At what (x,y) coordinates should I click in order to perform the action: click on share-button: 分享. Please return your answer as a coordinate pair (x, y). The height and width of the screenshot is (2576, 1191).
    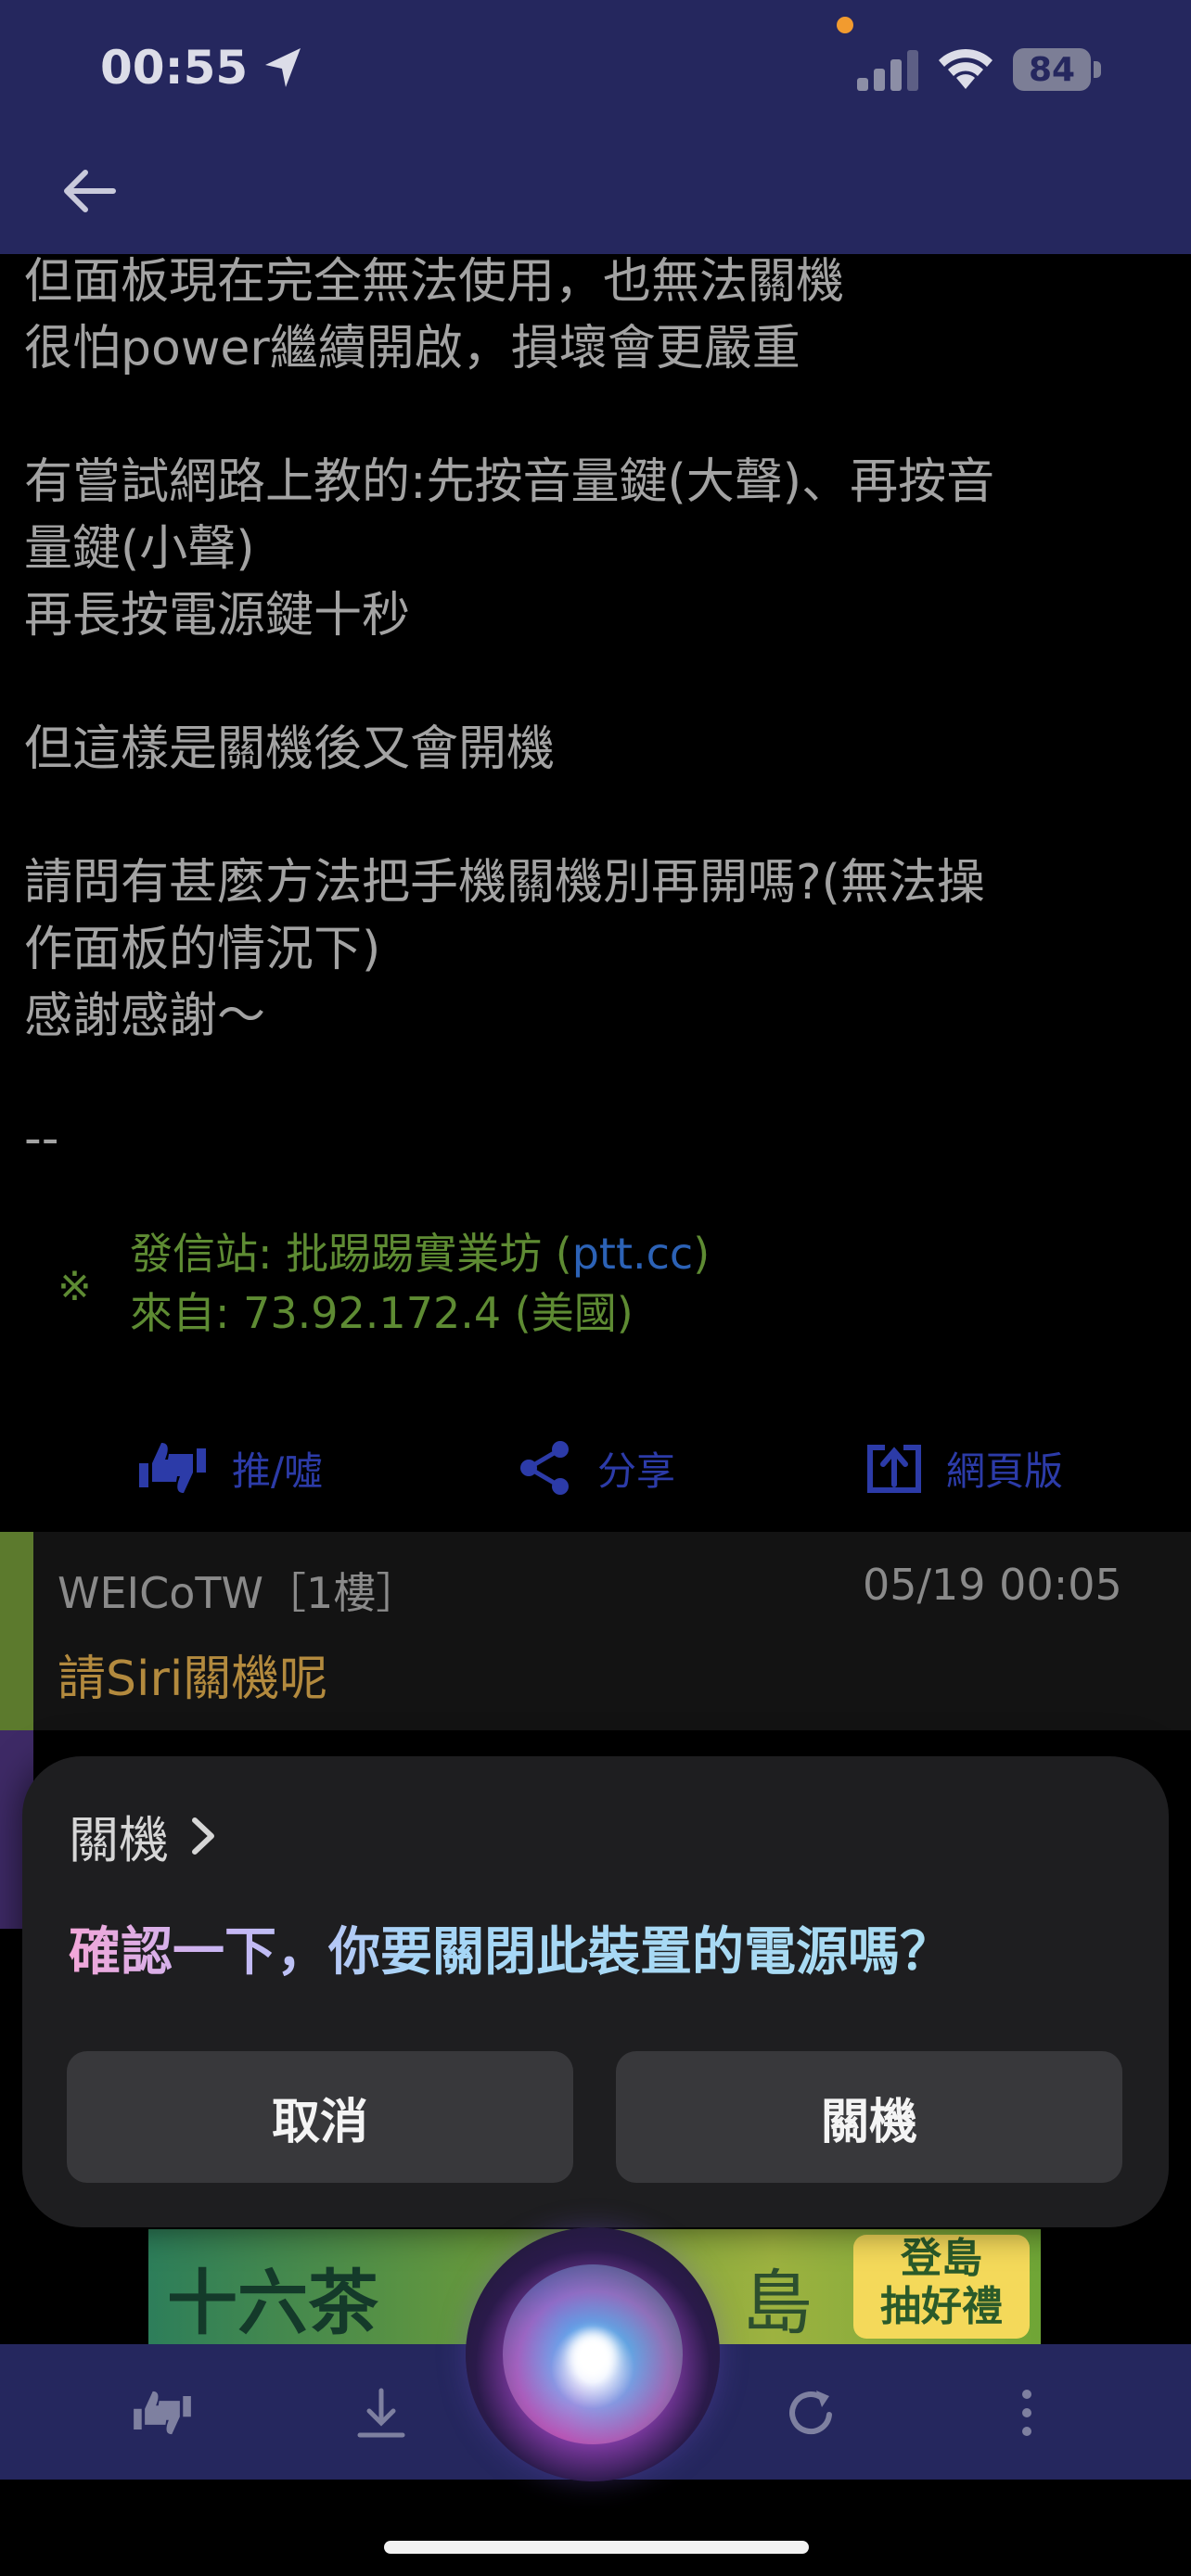
    Looking at the image, I should click on (595, 1467).